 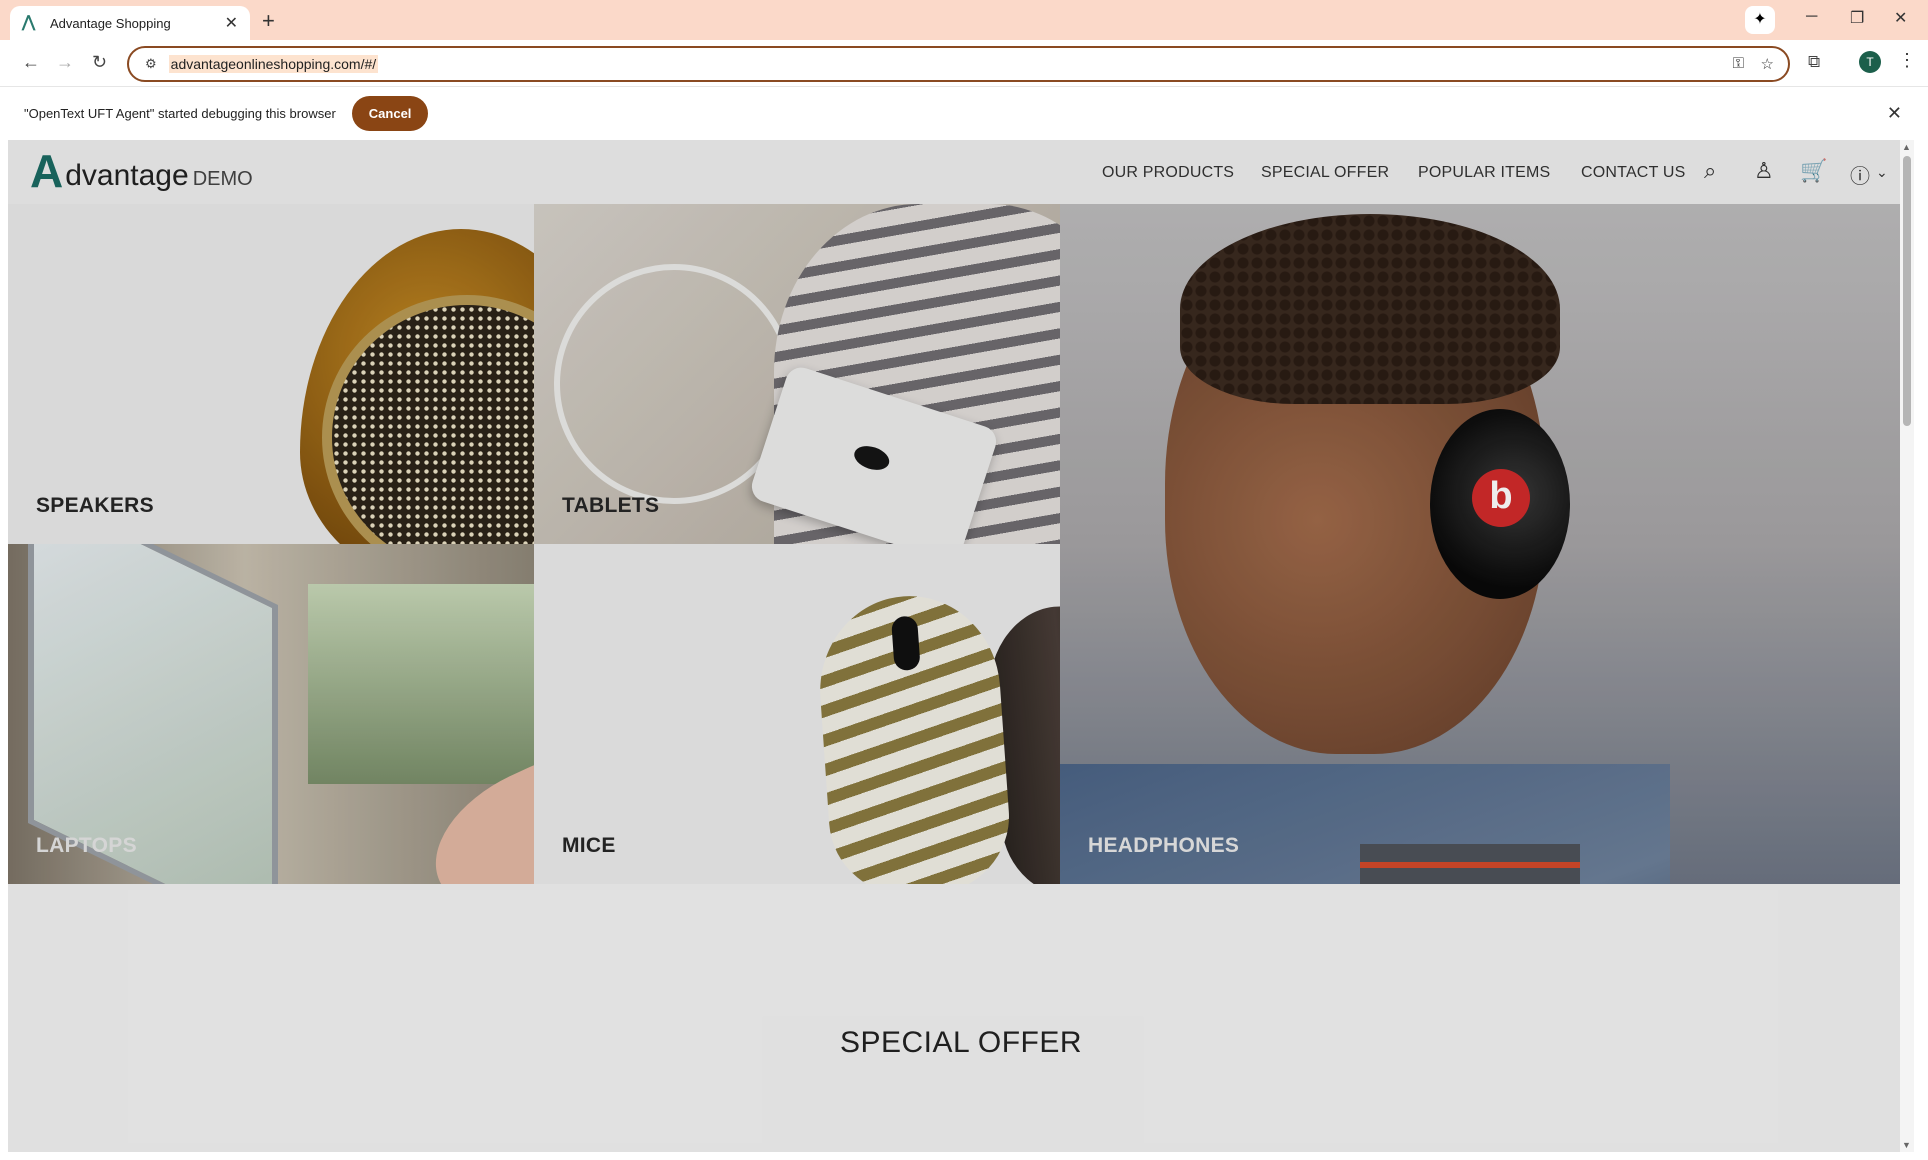 What do you see at coordinates (47, 171) in the screenshot?
I see `logo-mark: A` at bounding box center [47, 171].